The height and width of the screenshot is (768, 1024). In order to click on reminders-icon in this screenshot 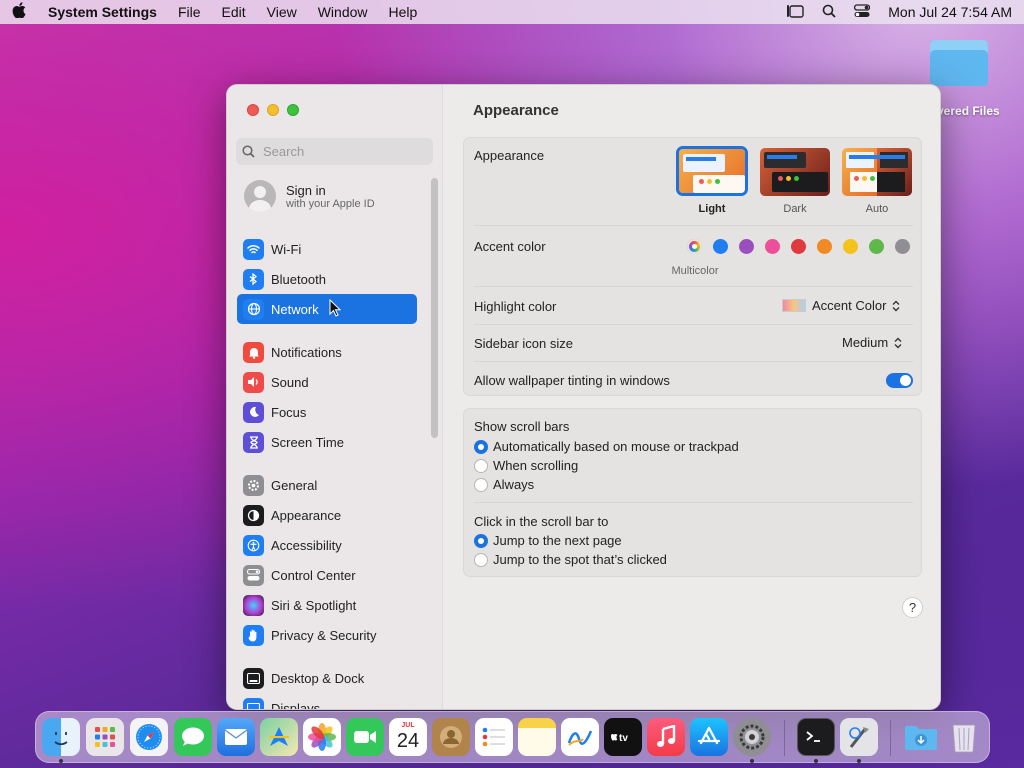, I will do `click(494, 737)`.